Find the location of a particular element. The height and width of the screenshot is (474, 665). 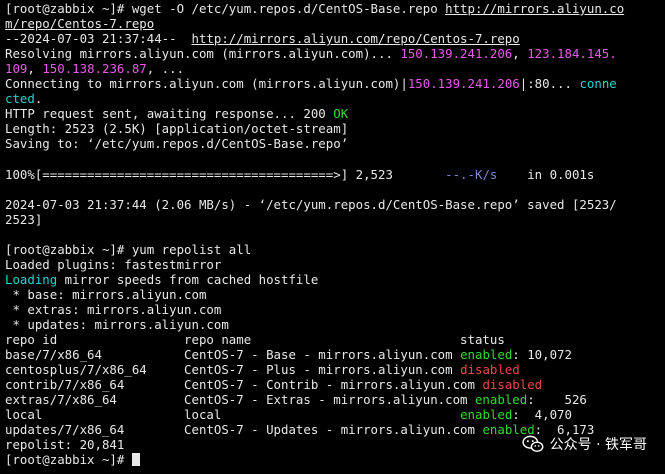

terminal-line: m/repo/Centos-7.repo is located at coordinates (335, 23).